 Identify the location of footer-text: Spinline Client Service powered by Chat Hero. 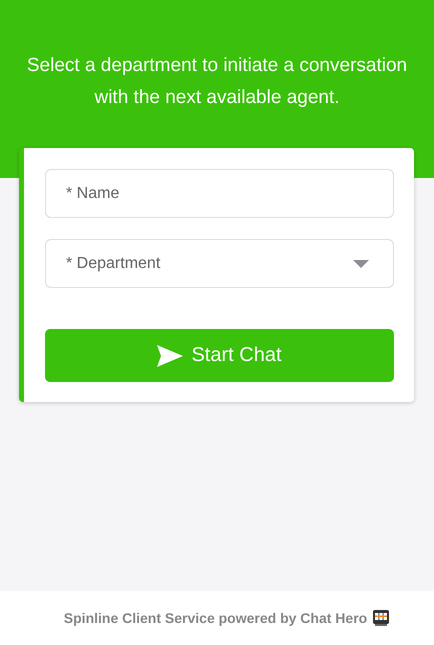
(216, 618).